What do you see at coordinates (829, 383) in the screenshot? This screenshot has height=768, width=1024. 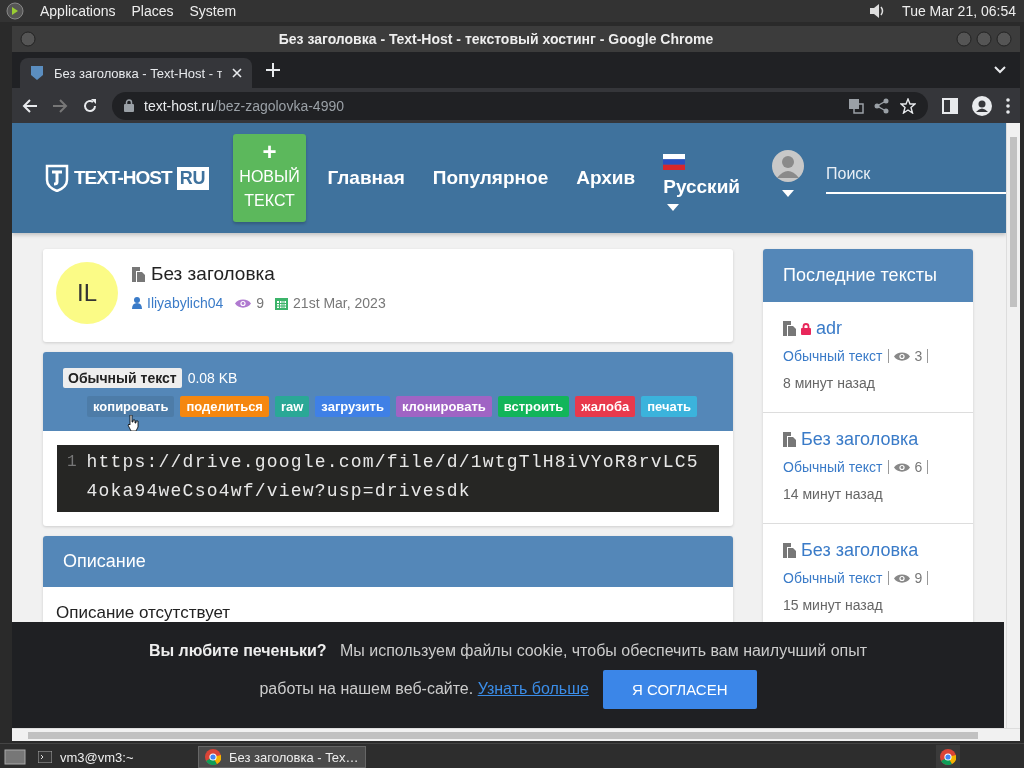 I see `time-ago: 8 минут назад` at bounding box center [829, 383].